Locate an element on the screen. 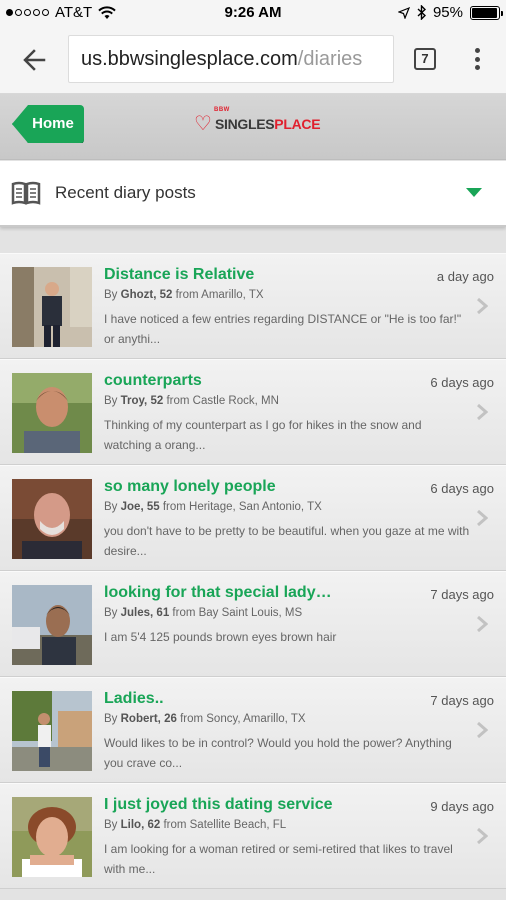 The width and height of the screenshot is (506, 900). post-location: from Castle Rock, MN is located at coordinates (221, 401).